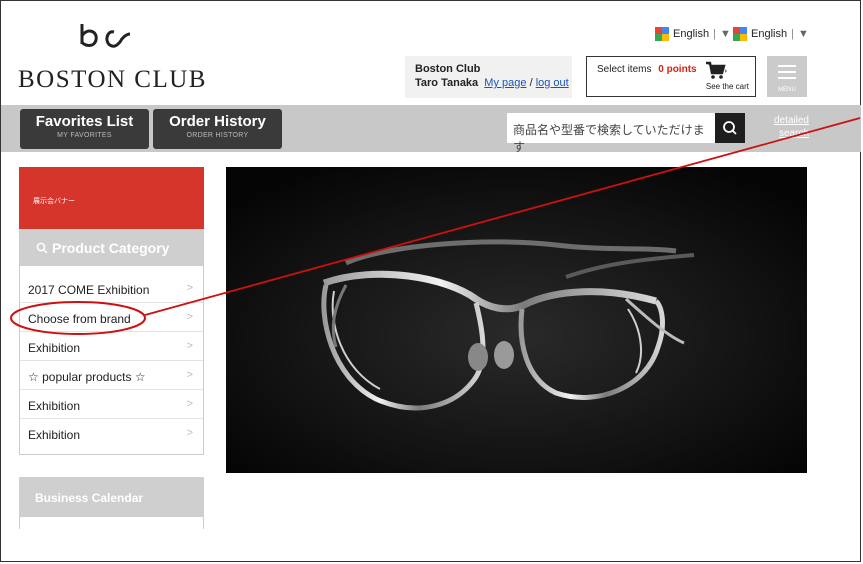  I want to click on product-category-title: Product Category, so click(111, 248).